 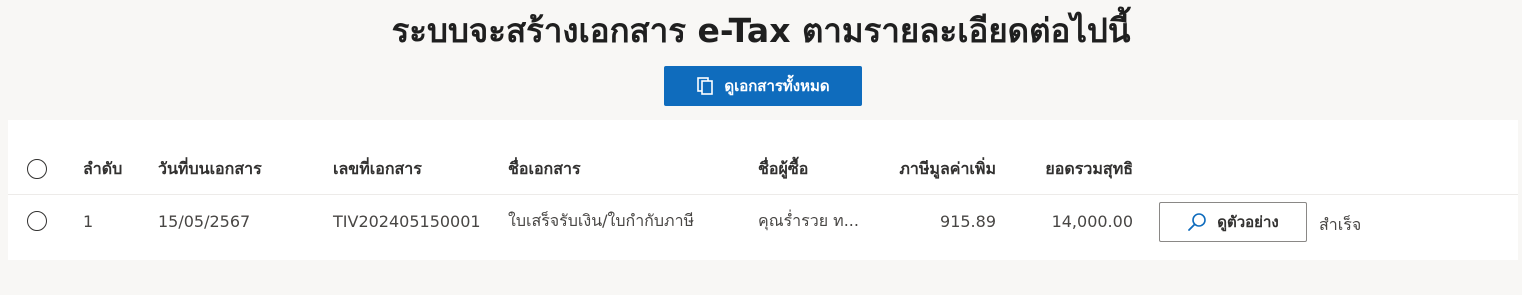 What do you see at coordinates (783, 169) in the screenshot?
I see `column-header-buyer: ชื่อผู้ซื้อ` at bounding box center [783, 169].